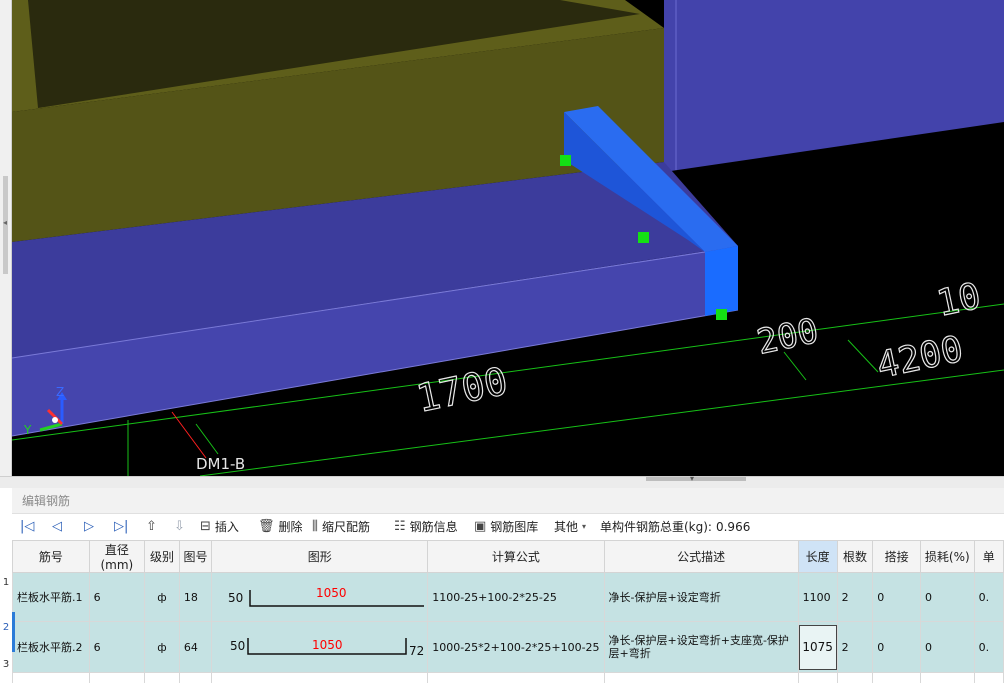  What do you see at coordinates (947, 556) in the screenshot?
I see `col-header-loss: 损耗(%)` at bounding box center [947, 556].